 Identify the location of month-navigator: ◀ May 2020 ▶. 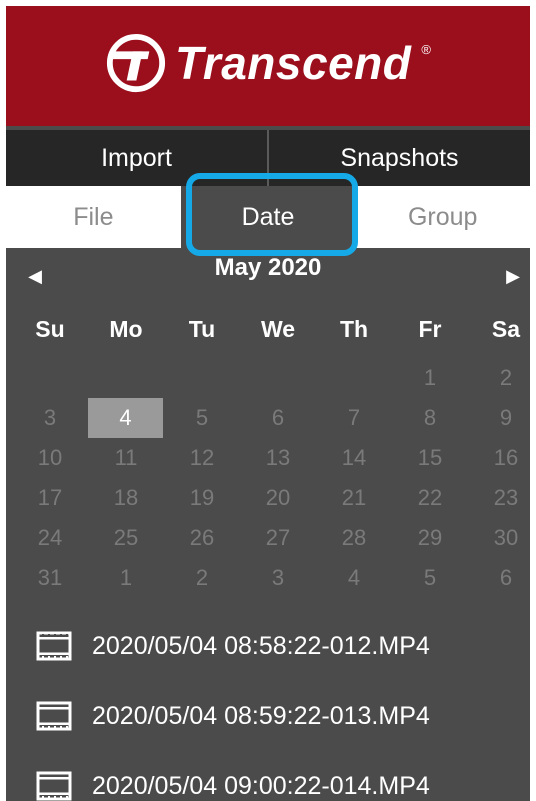
(268, 273).